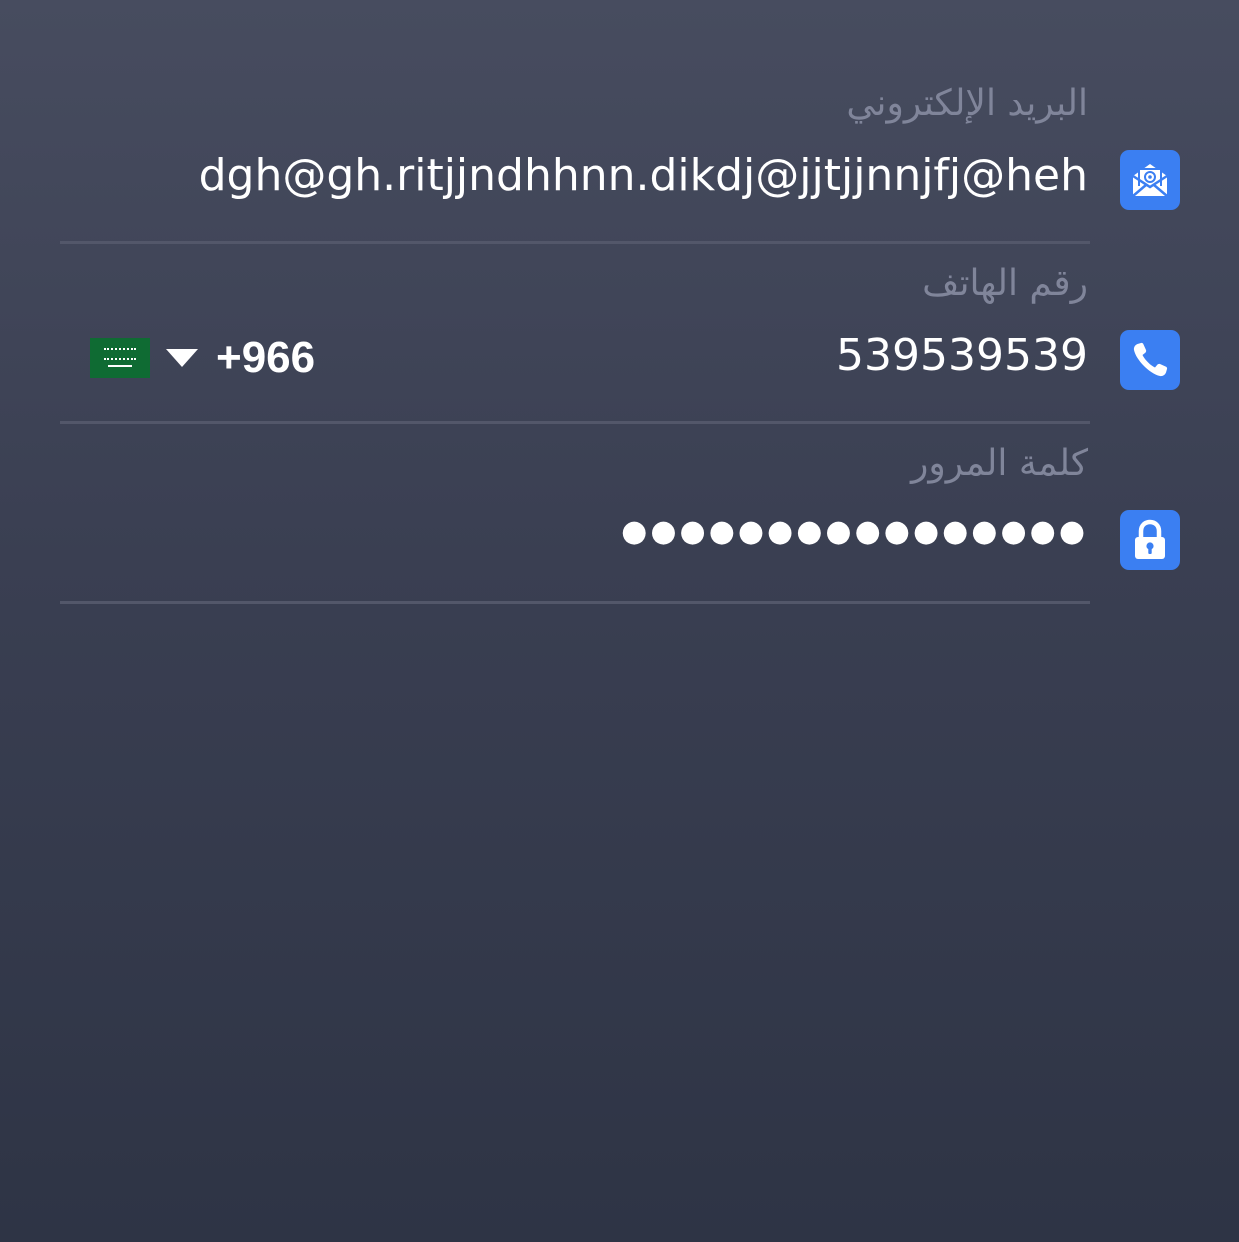 This screenshot has width=1239, height=1242. I want to click on phone-icon, so click(1150, 360).